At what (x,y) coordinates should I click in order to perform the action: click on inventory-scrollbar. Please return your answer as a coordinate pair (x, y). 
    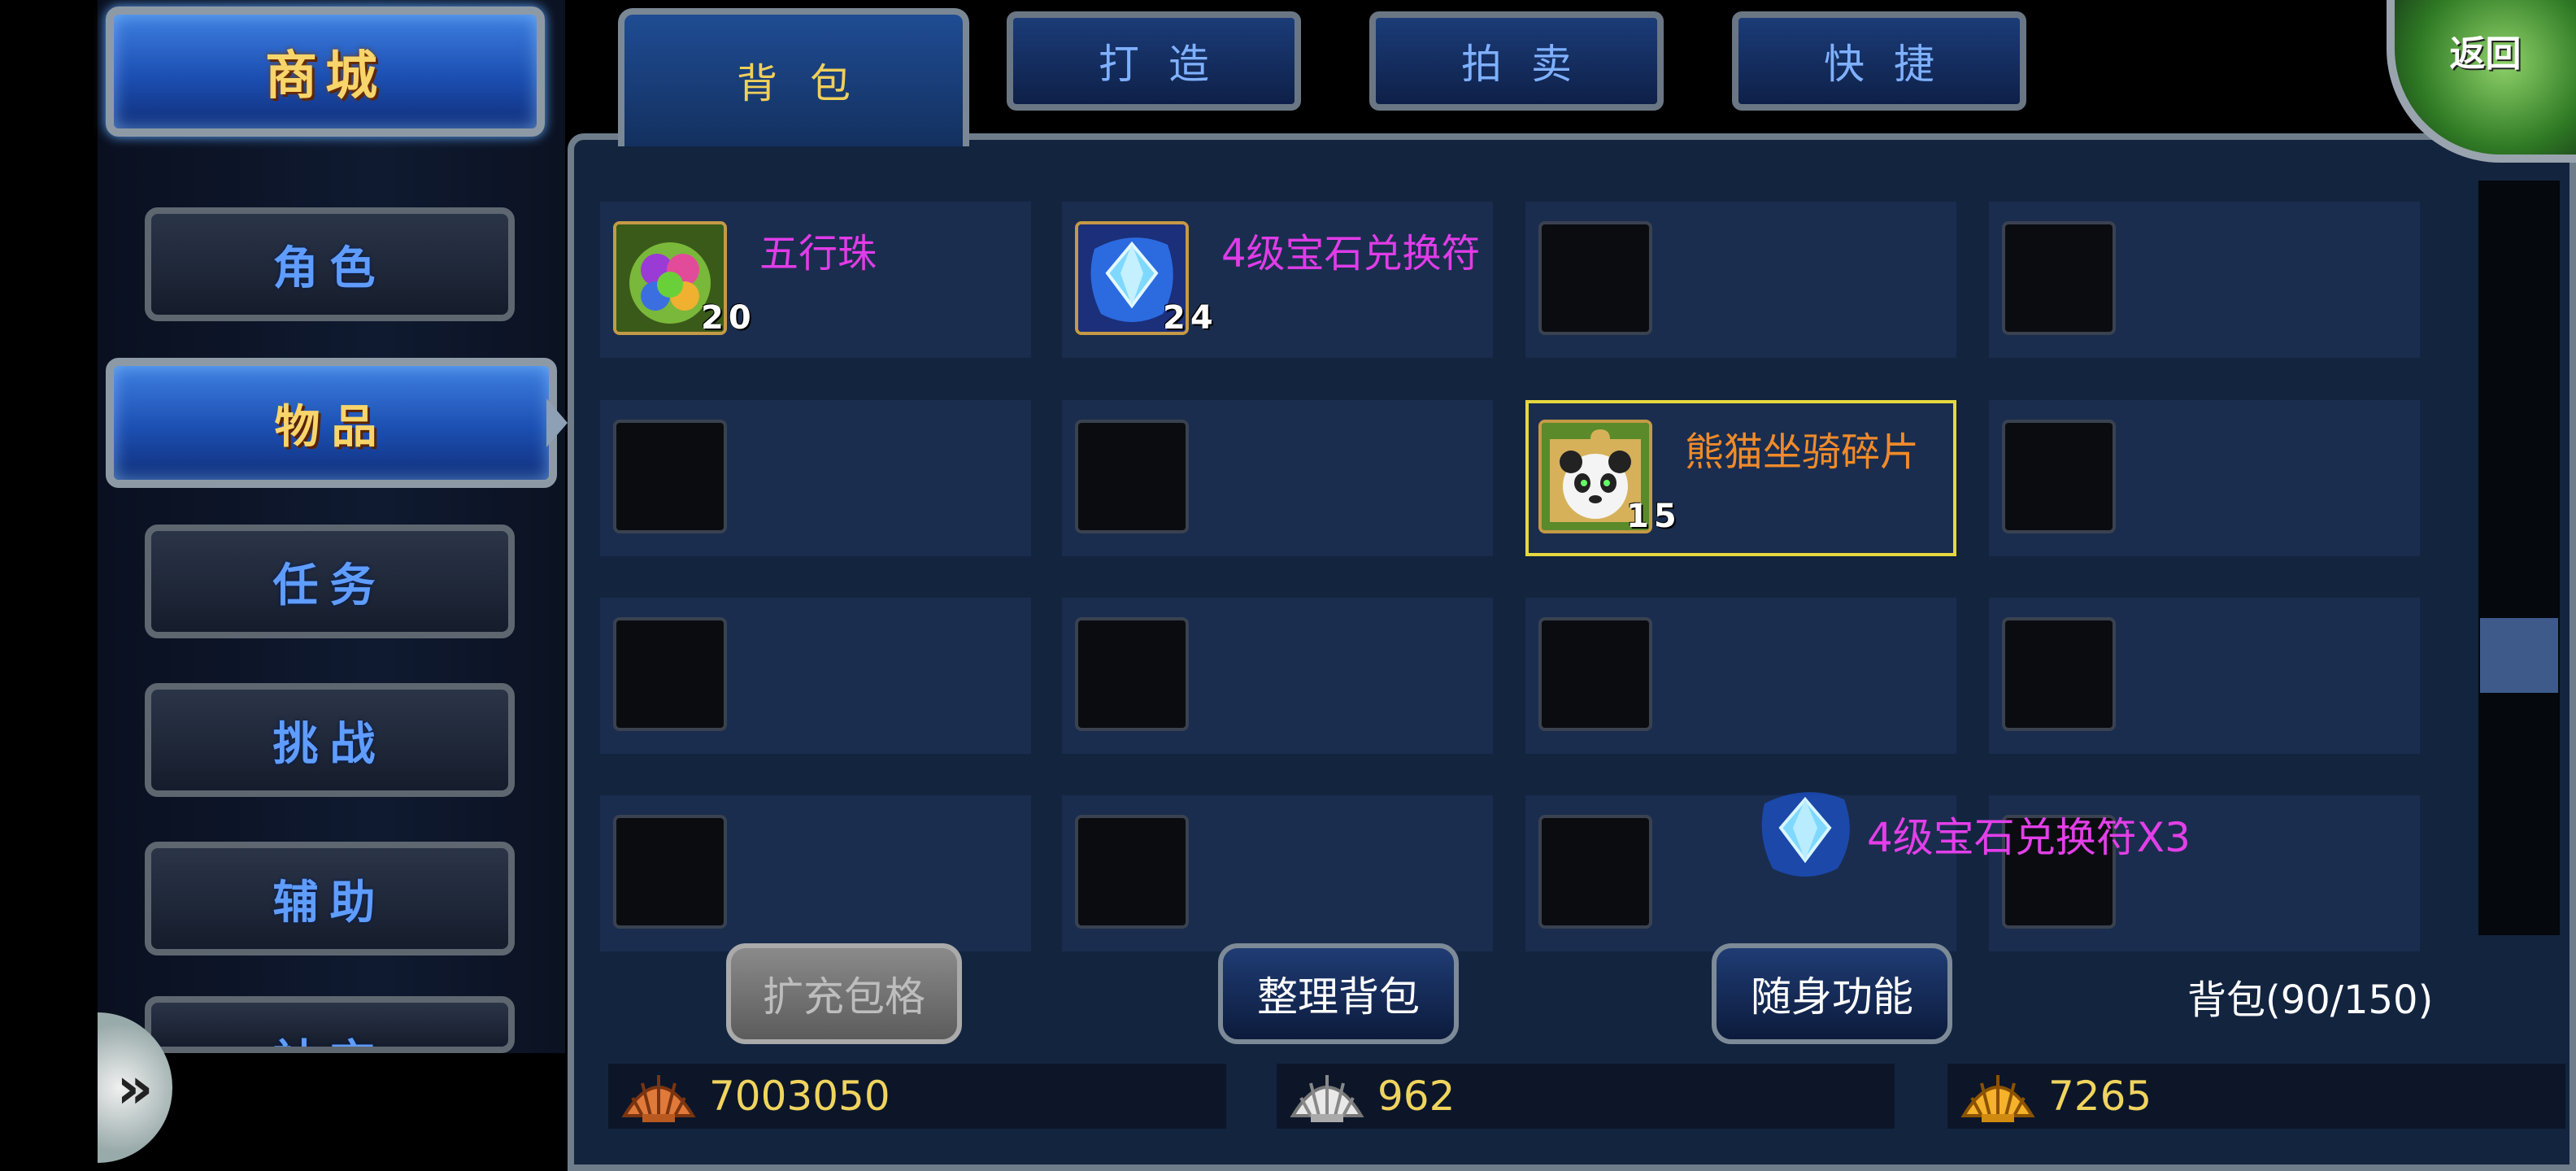
    Looking at the image, I should click on (2519, 558).